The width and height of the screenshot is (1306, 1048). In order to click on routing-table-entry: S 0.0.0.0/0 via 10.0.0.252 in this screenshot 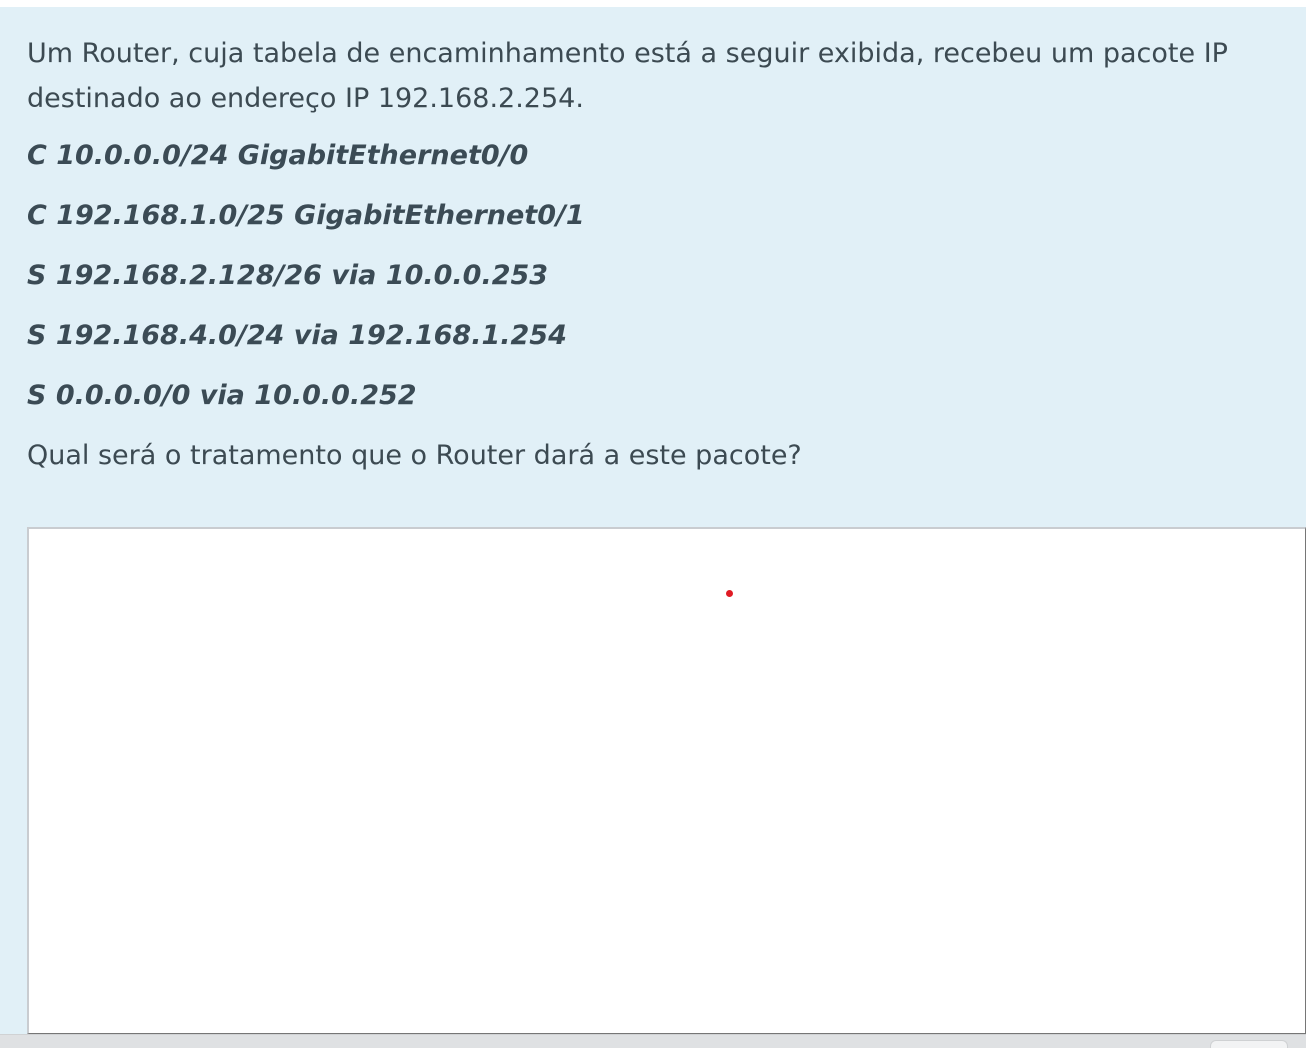, I will do `click(222, 395)`.